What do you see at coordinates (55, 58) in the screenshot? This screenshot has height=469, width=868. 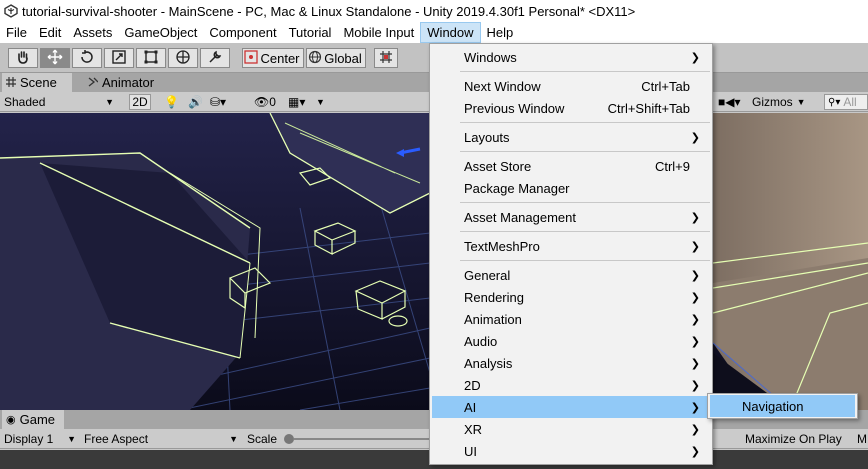 I see `move-tool-button` at bounding box center [55, 58].